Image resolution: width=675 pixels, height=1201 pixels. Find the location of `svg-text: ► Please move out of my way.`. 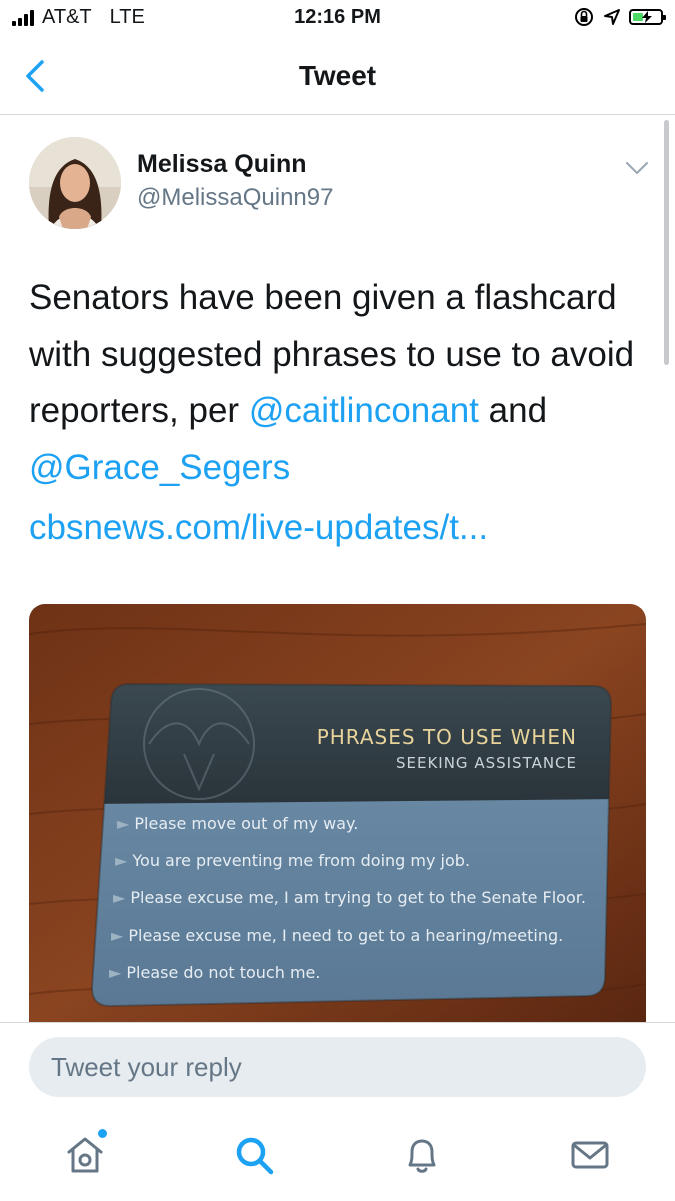

svg-text: ► Please move out of my way. is located at coordinates (237, 823).